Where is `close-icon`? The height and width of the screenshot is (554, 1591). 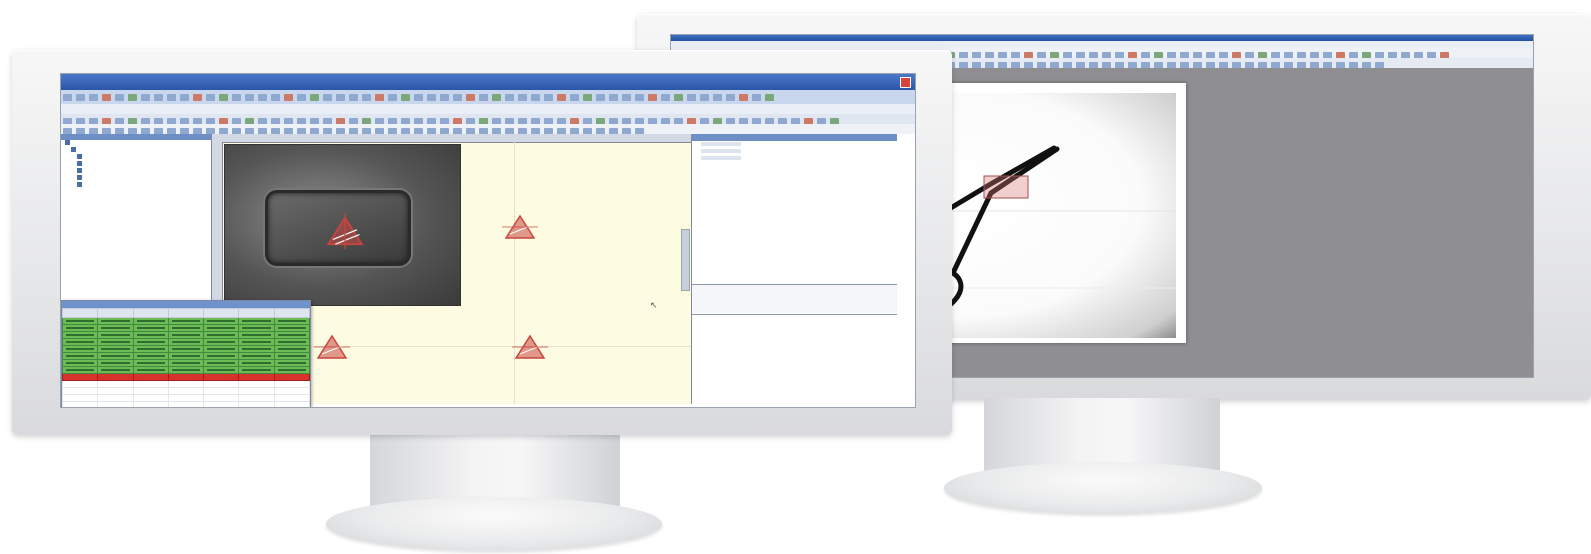
close-icon is located at coordinates (905, 82).